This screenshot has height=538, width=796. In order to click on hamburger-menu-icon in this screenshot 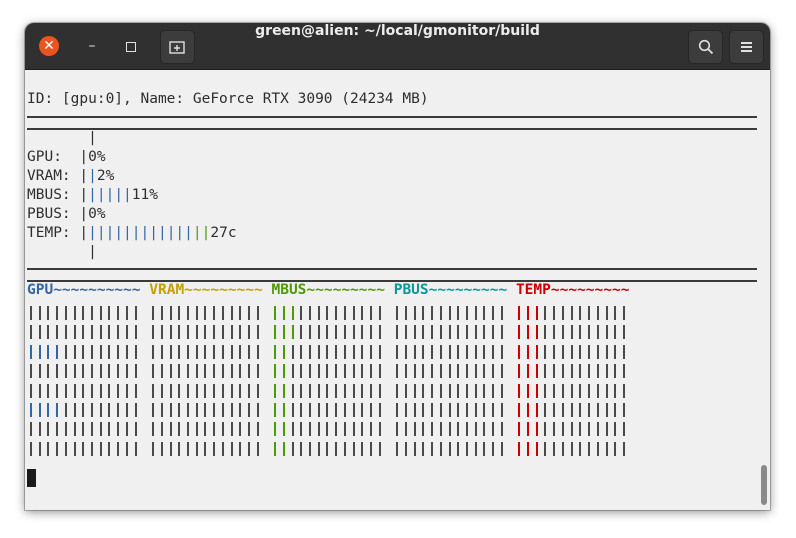, I will do `click(746, 47)`.